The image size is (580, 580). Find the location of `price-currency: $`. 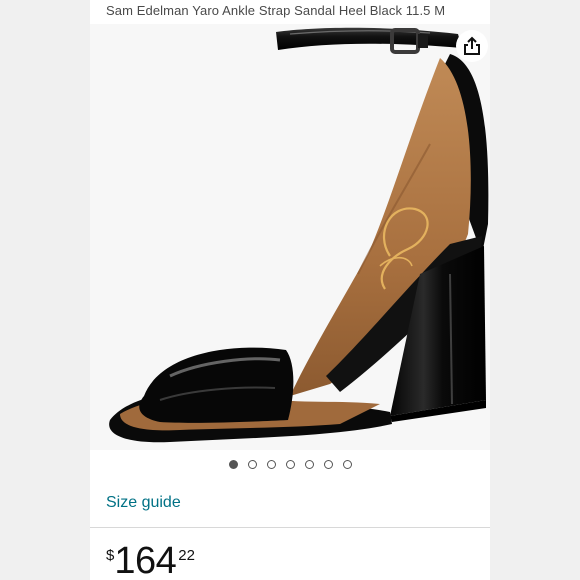

price-currency: $ is located at coordinates (110, 555).